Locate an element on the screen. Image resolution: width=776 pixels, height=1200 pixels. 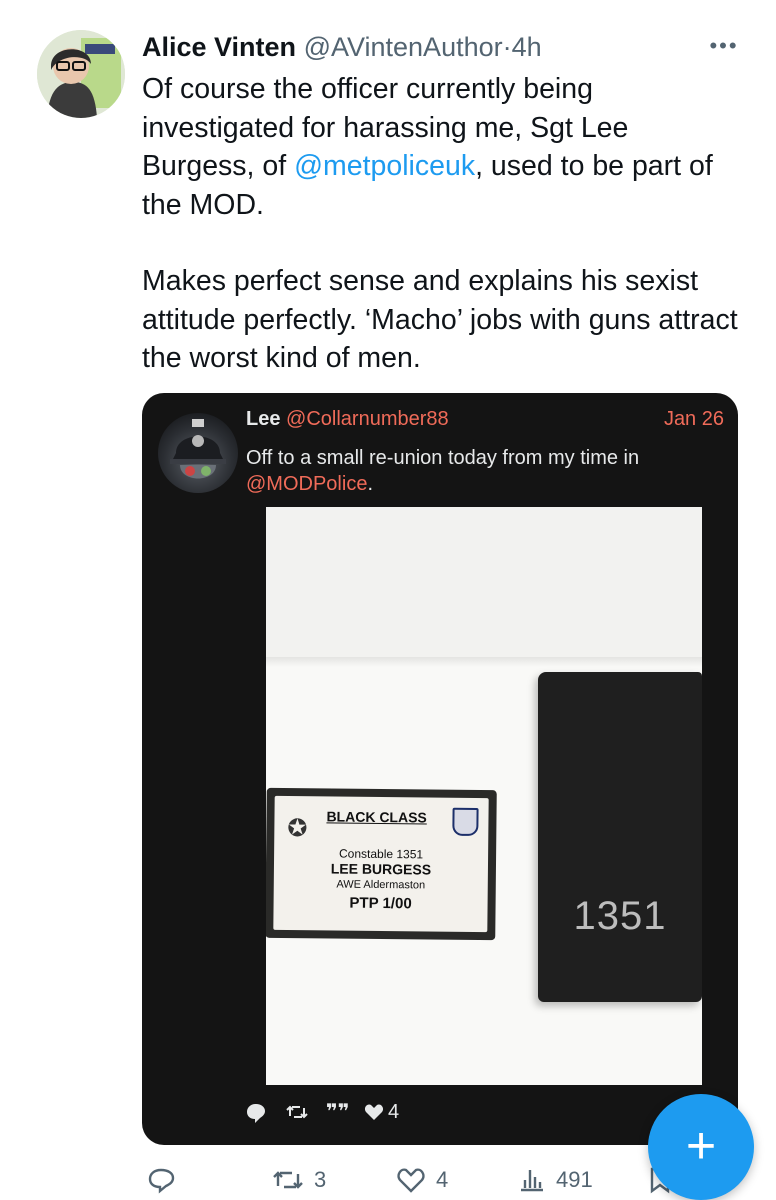
quoted-actions: ❞❞ 4 is located at coordinates (346, 1112).